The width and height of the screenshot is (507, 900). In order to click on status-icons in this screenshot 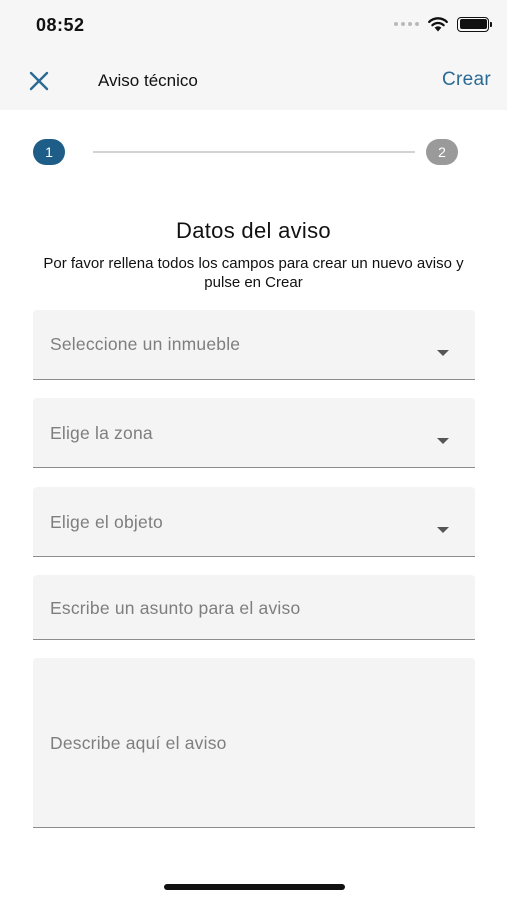, I will do `click(443, 24)`.